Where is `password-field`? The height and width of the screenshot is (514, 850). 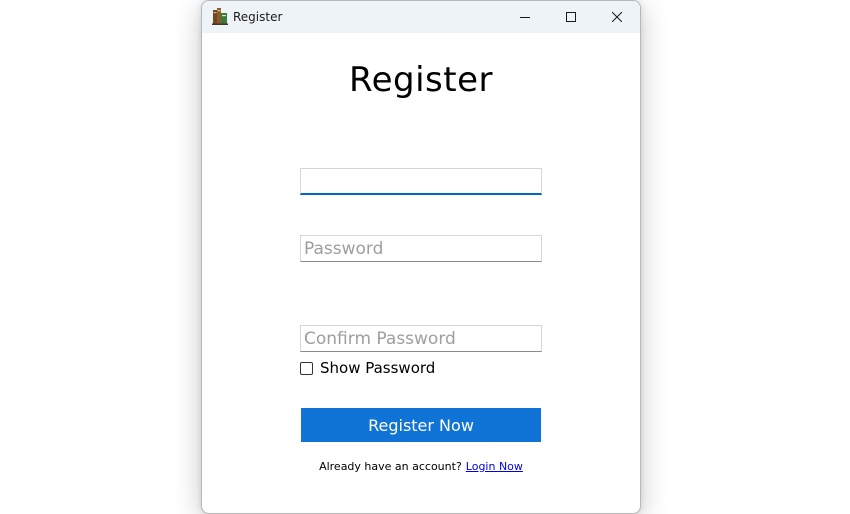 password-field is located at coordinates (421, 248).